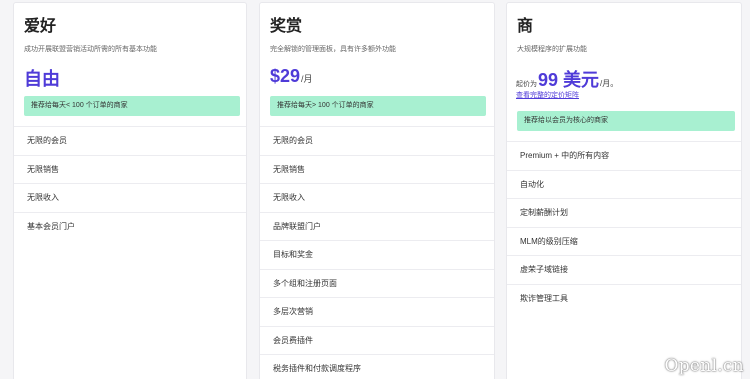 This screenshot has height=379, width=750. I want to click on feature-item: 基本会员门户, so click(130, 226).